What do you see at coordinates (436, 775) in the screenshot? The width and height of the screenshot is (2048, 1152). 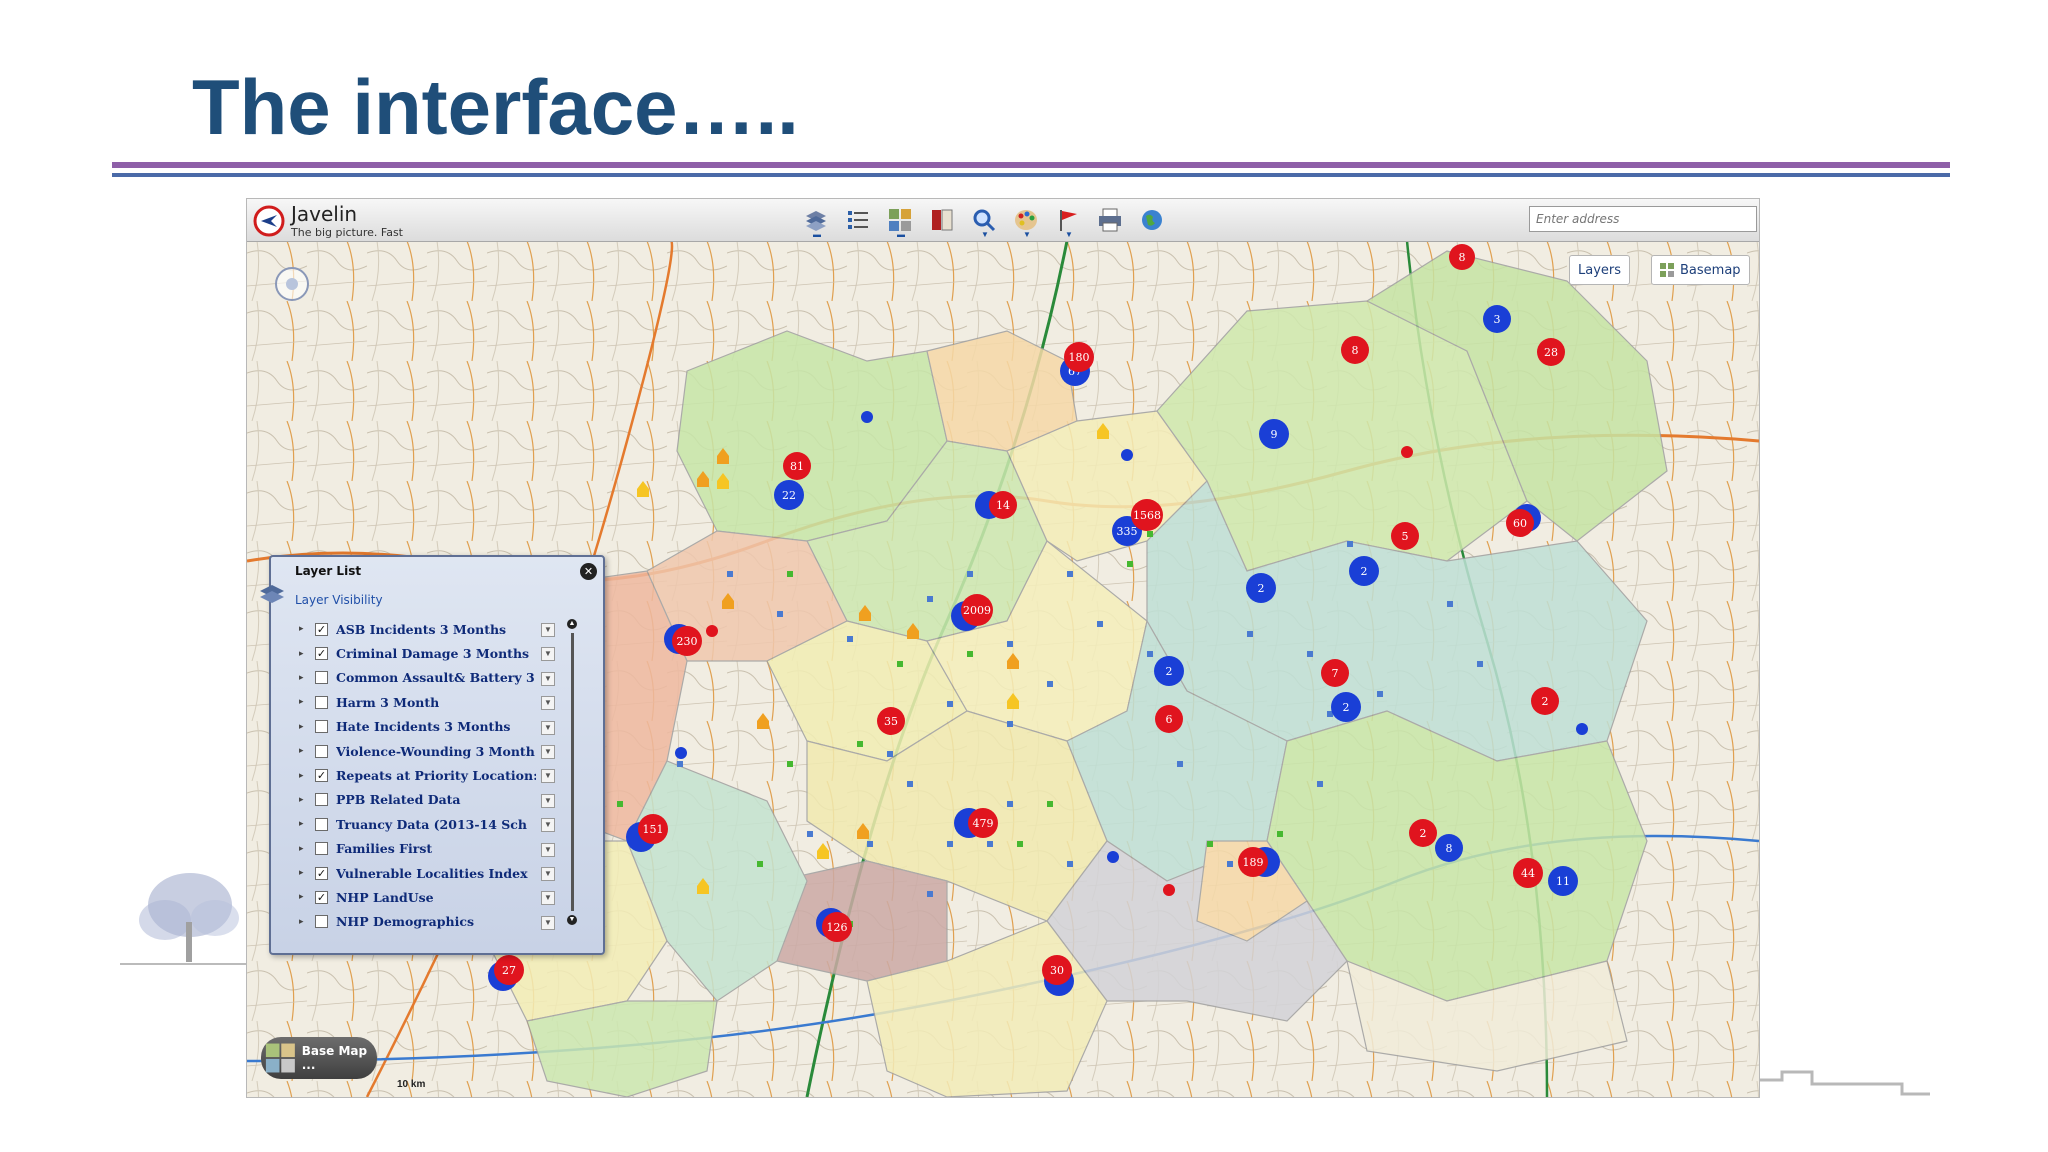 I see `layer-label: Repeats at Priority Location:` at bounding box center [436, 775].